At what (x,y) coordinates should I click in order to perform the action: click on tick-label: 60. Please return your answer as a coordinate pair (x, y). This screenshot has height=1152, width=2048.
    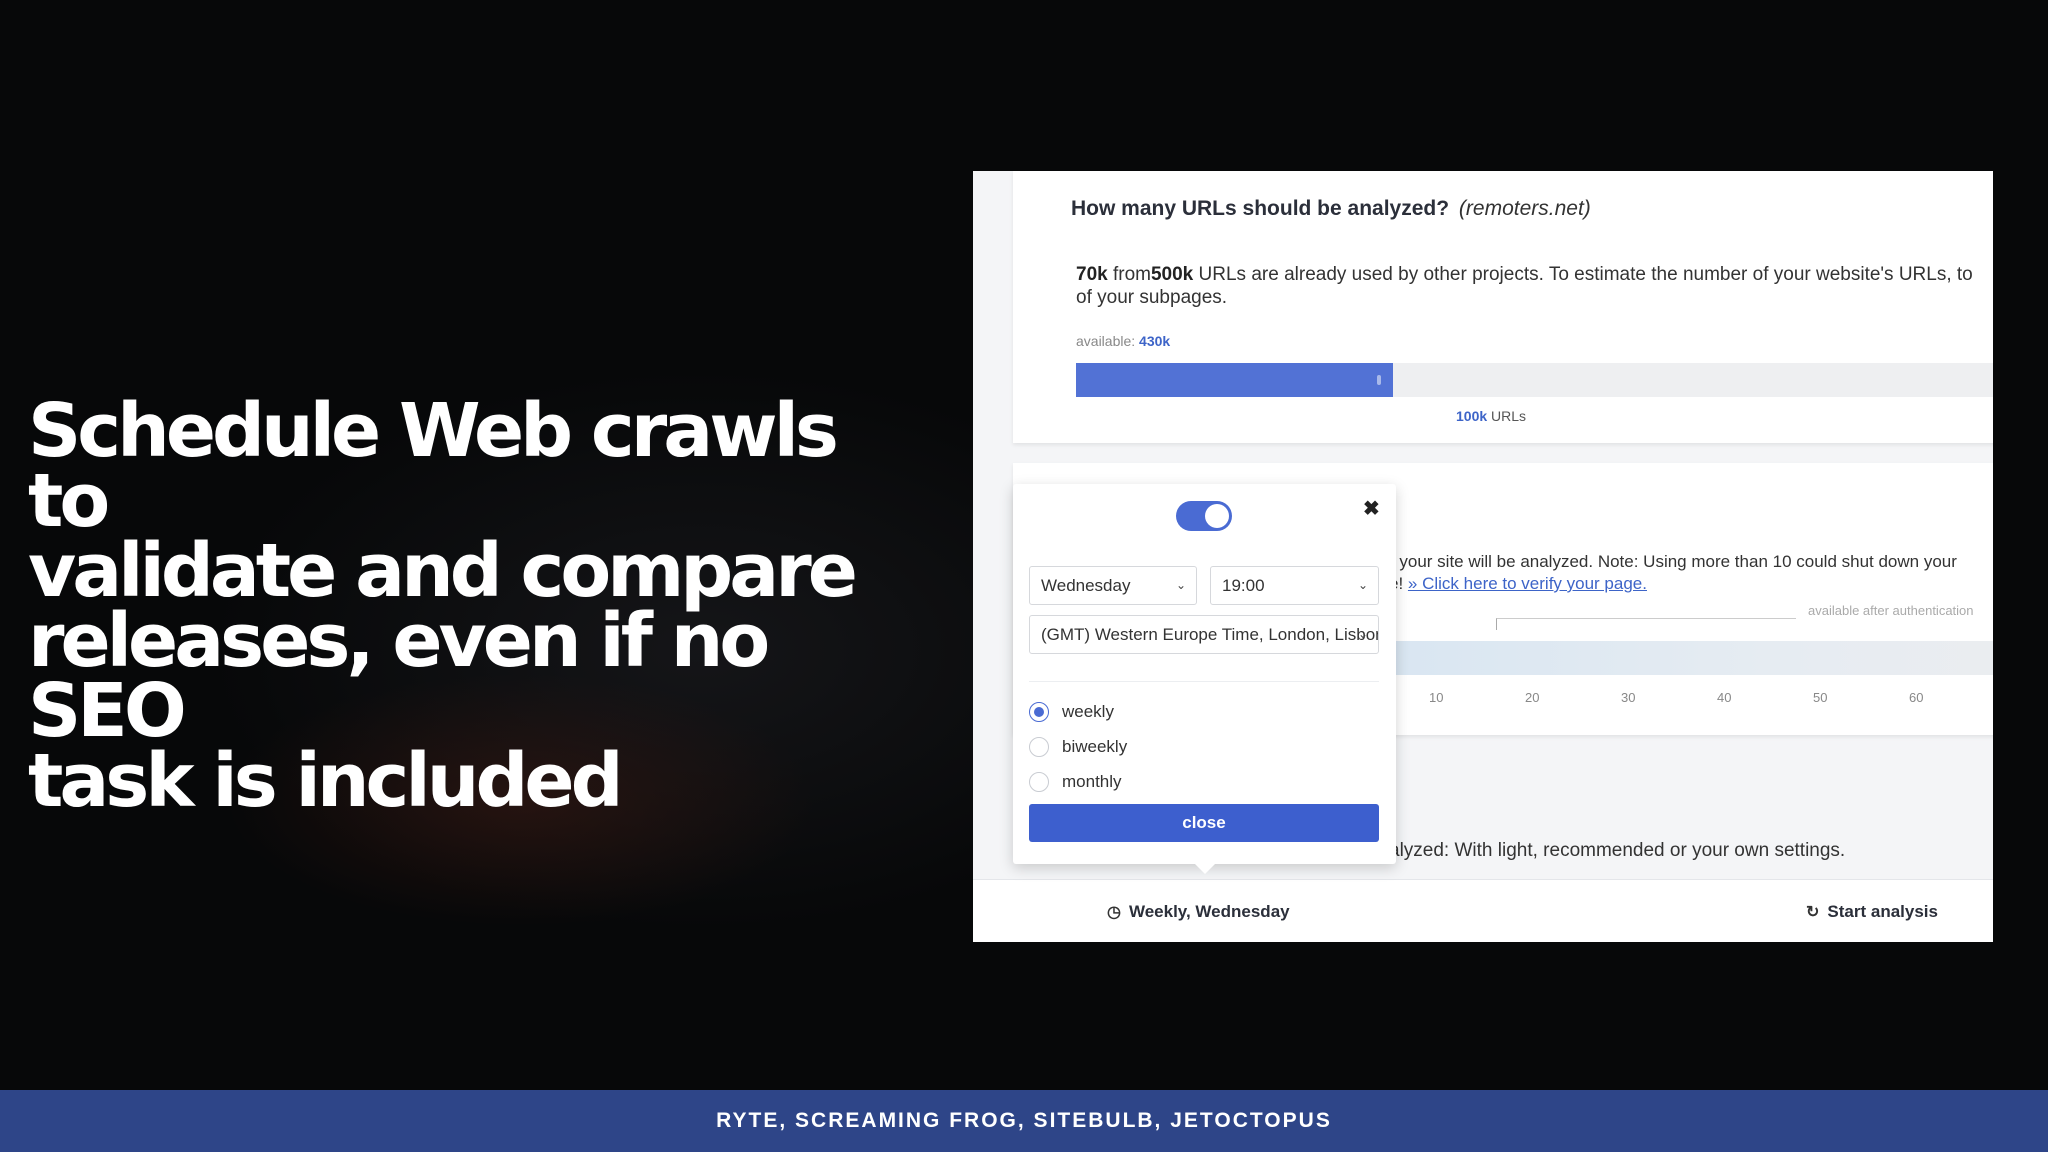
    Looking at the image, I should click on (1916, 697).